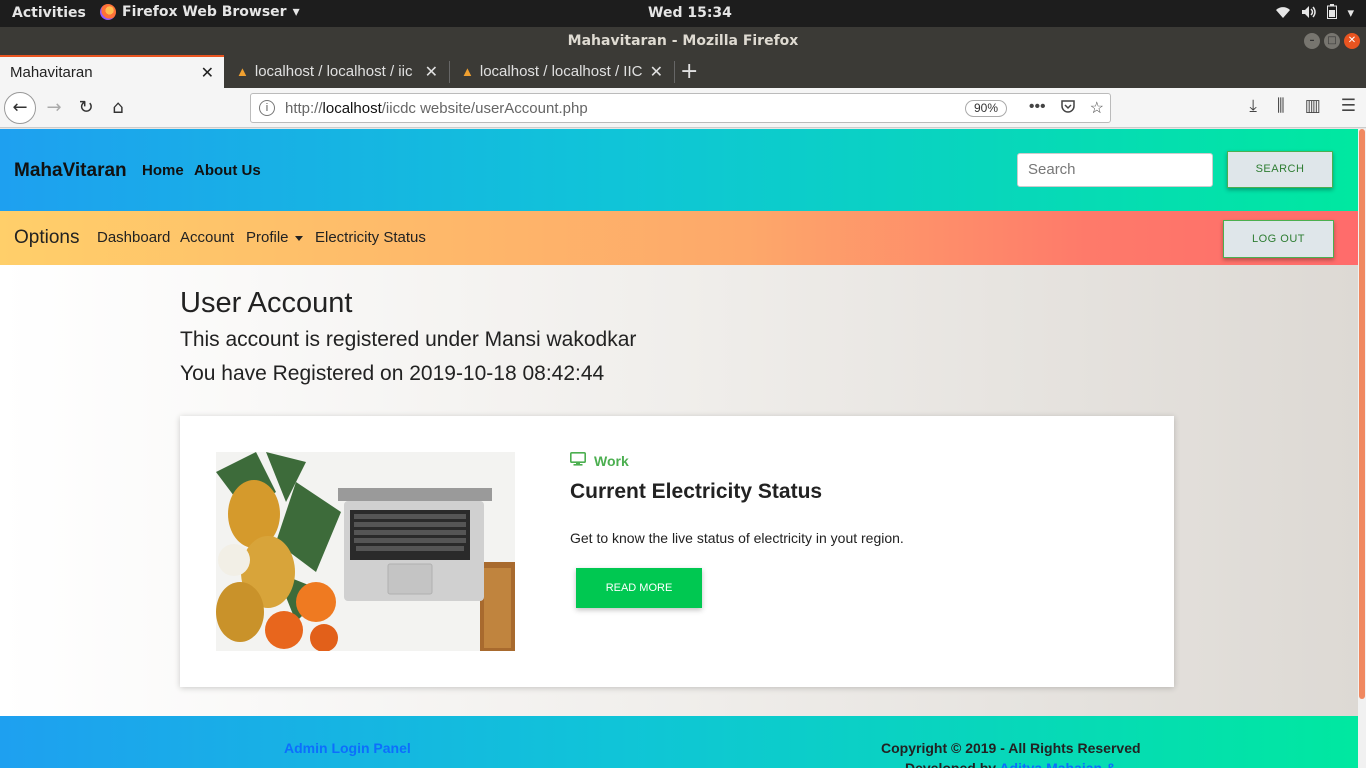 This screenshot has height=768, width=1366. I want to click on site-header: MahaVitaran Home About Us Search SEARCH, so click(679, 170).